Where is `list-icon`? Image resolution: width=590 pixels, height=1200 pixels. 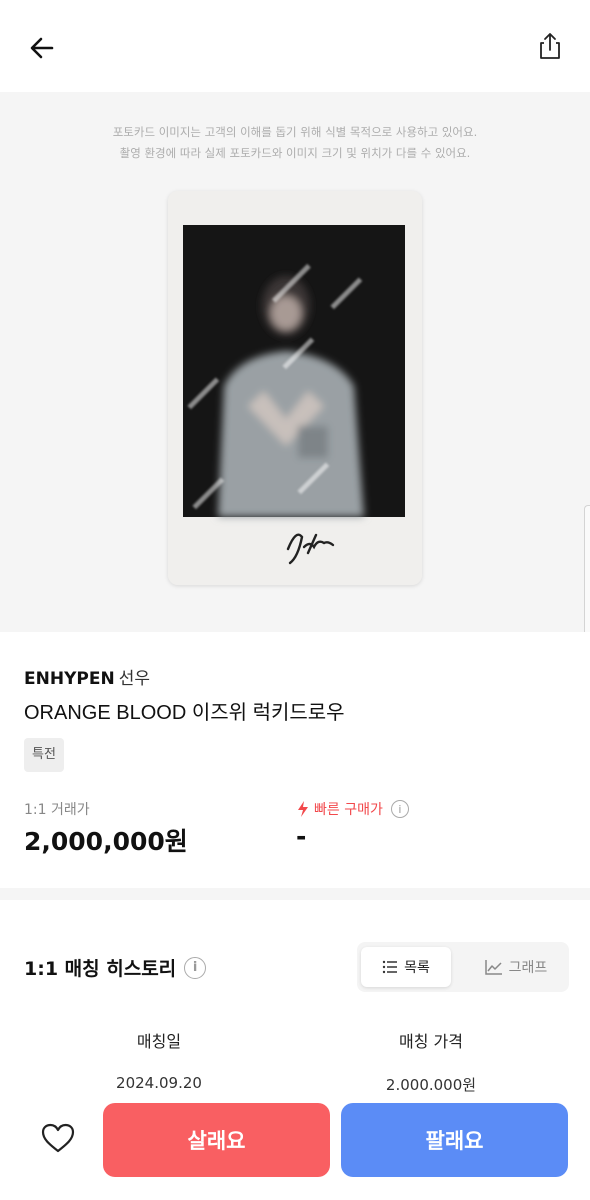 list-icon is located at coordinates (390, 967).